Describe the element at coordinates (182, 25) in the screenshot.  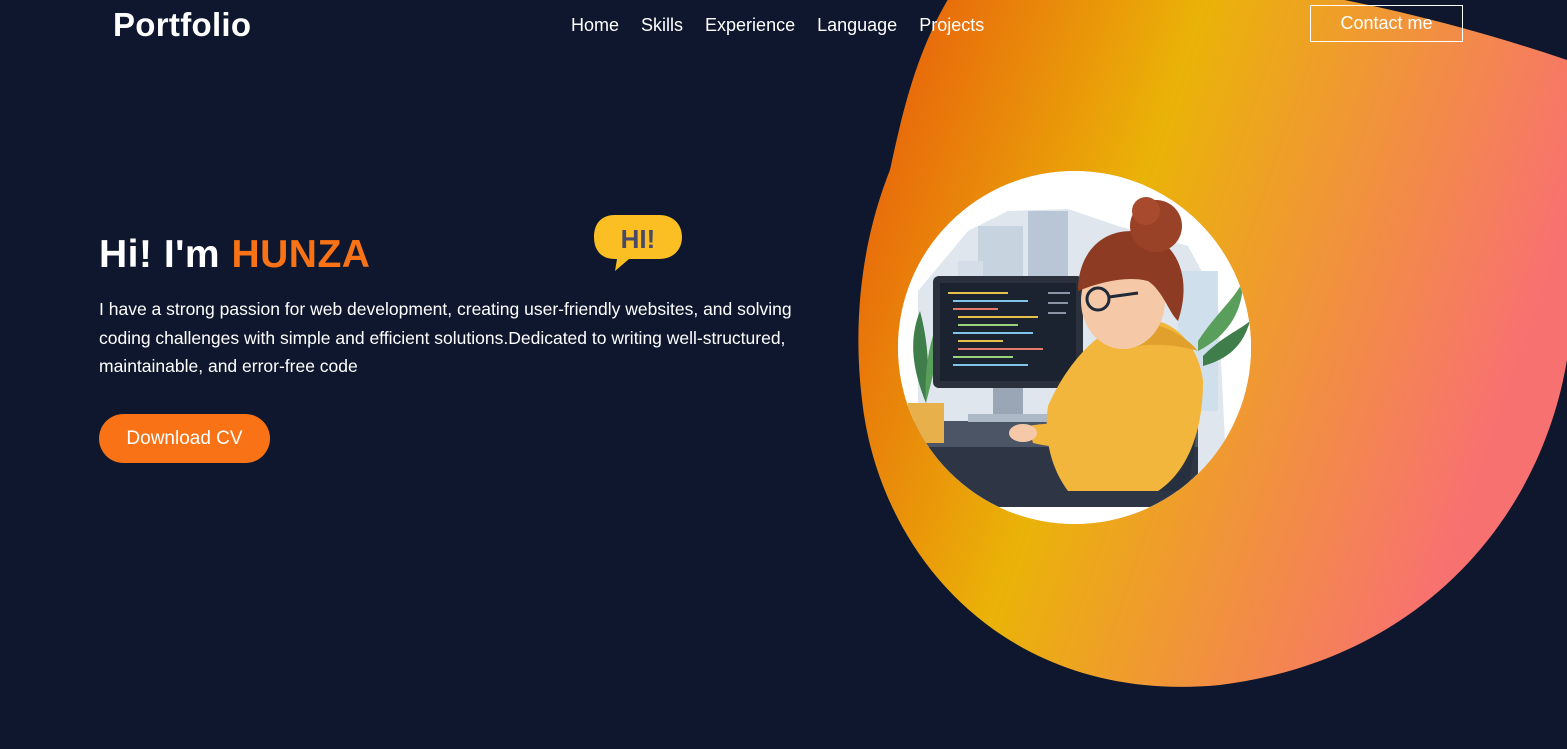
I see `logo: Portfolio` at that location.